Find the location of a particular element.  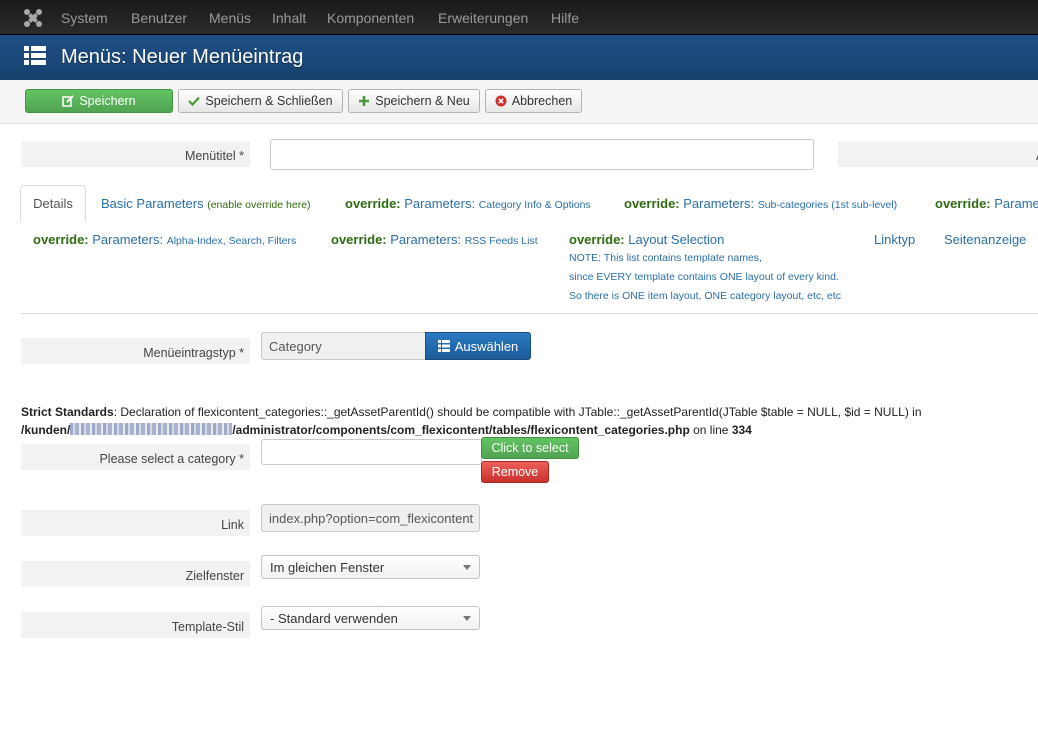

save-close-button: Speichern & Schließen is located at coordinates (260, 101).